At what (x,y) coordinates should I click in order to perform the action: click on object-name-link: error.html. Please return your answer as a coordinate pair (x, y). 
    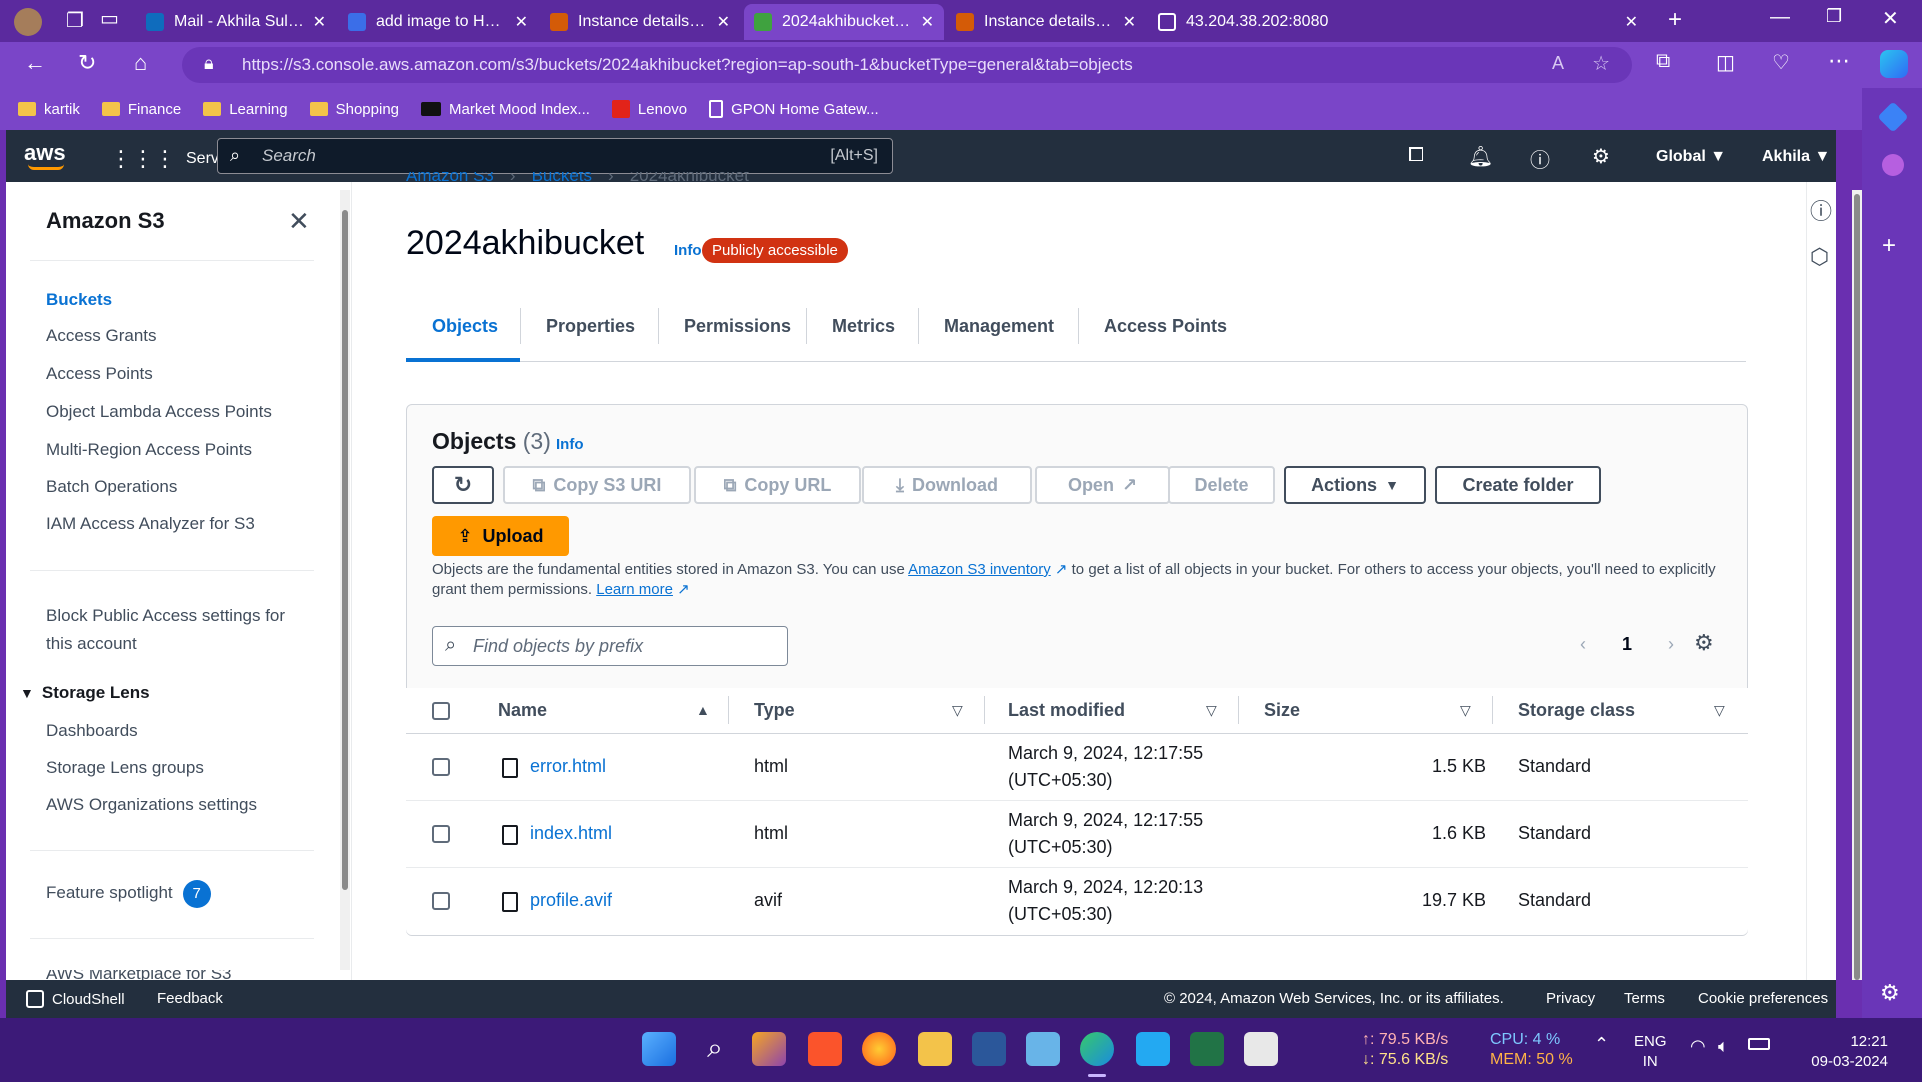
    Looking at the image, I should click on (568, 766).